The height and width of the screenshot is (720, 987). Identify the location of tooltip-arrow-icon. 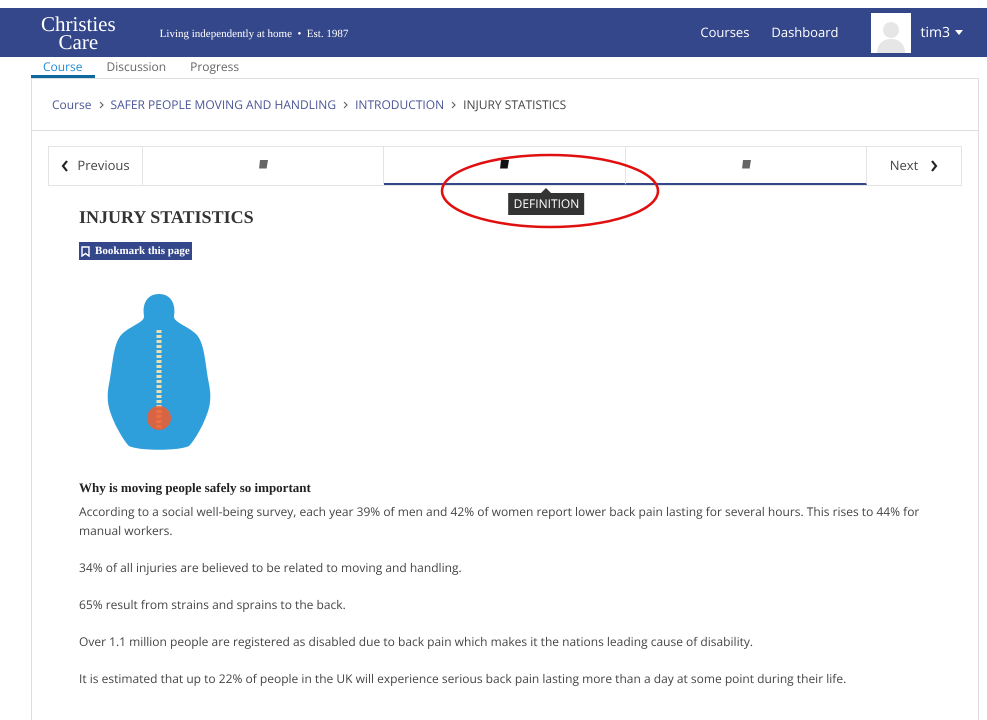
(546, 190).